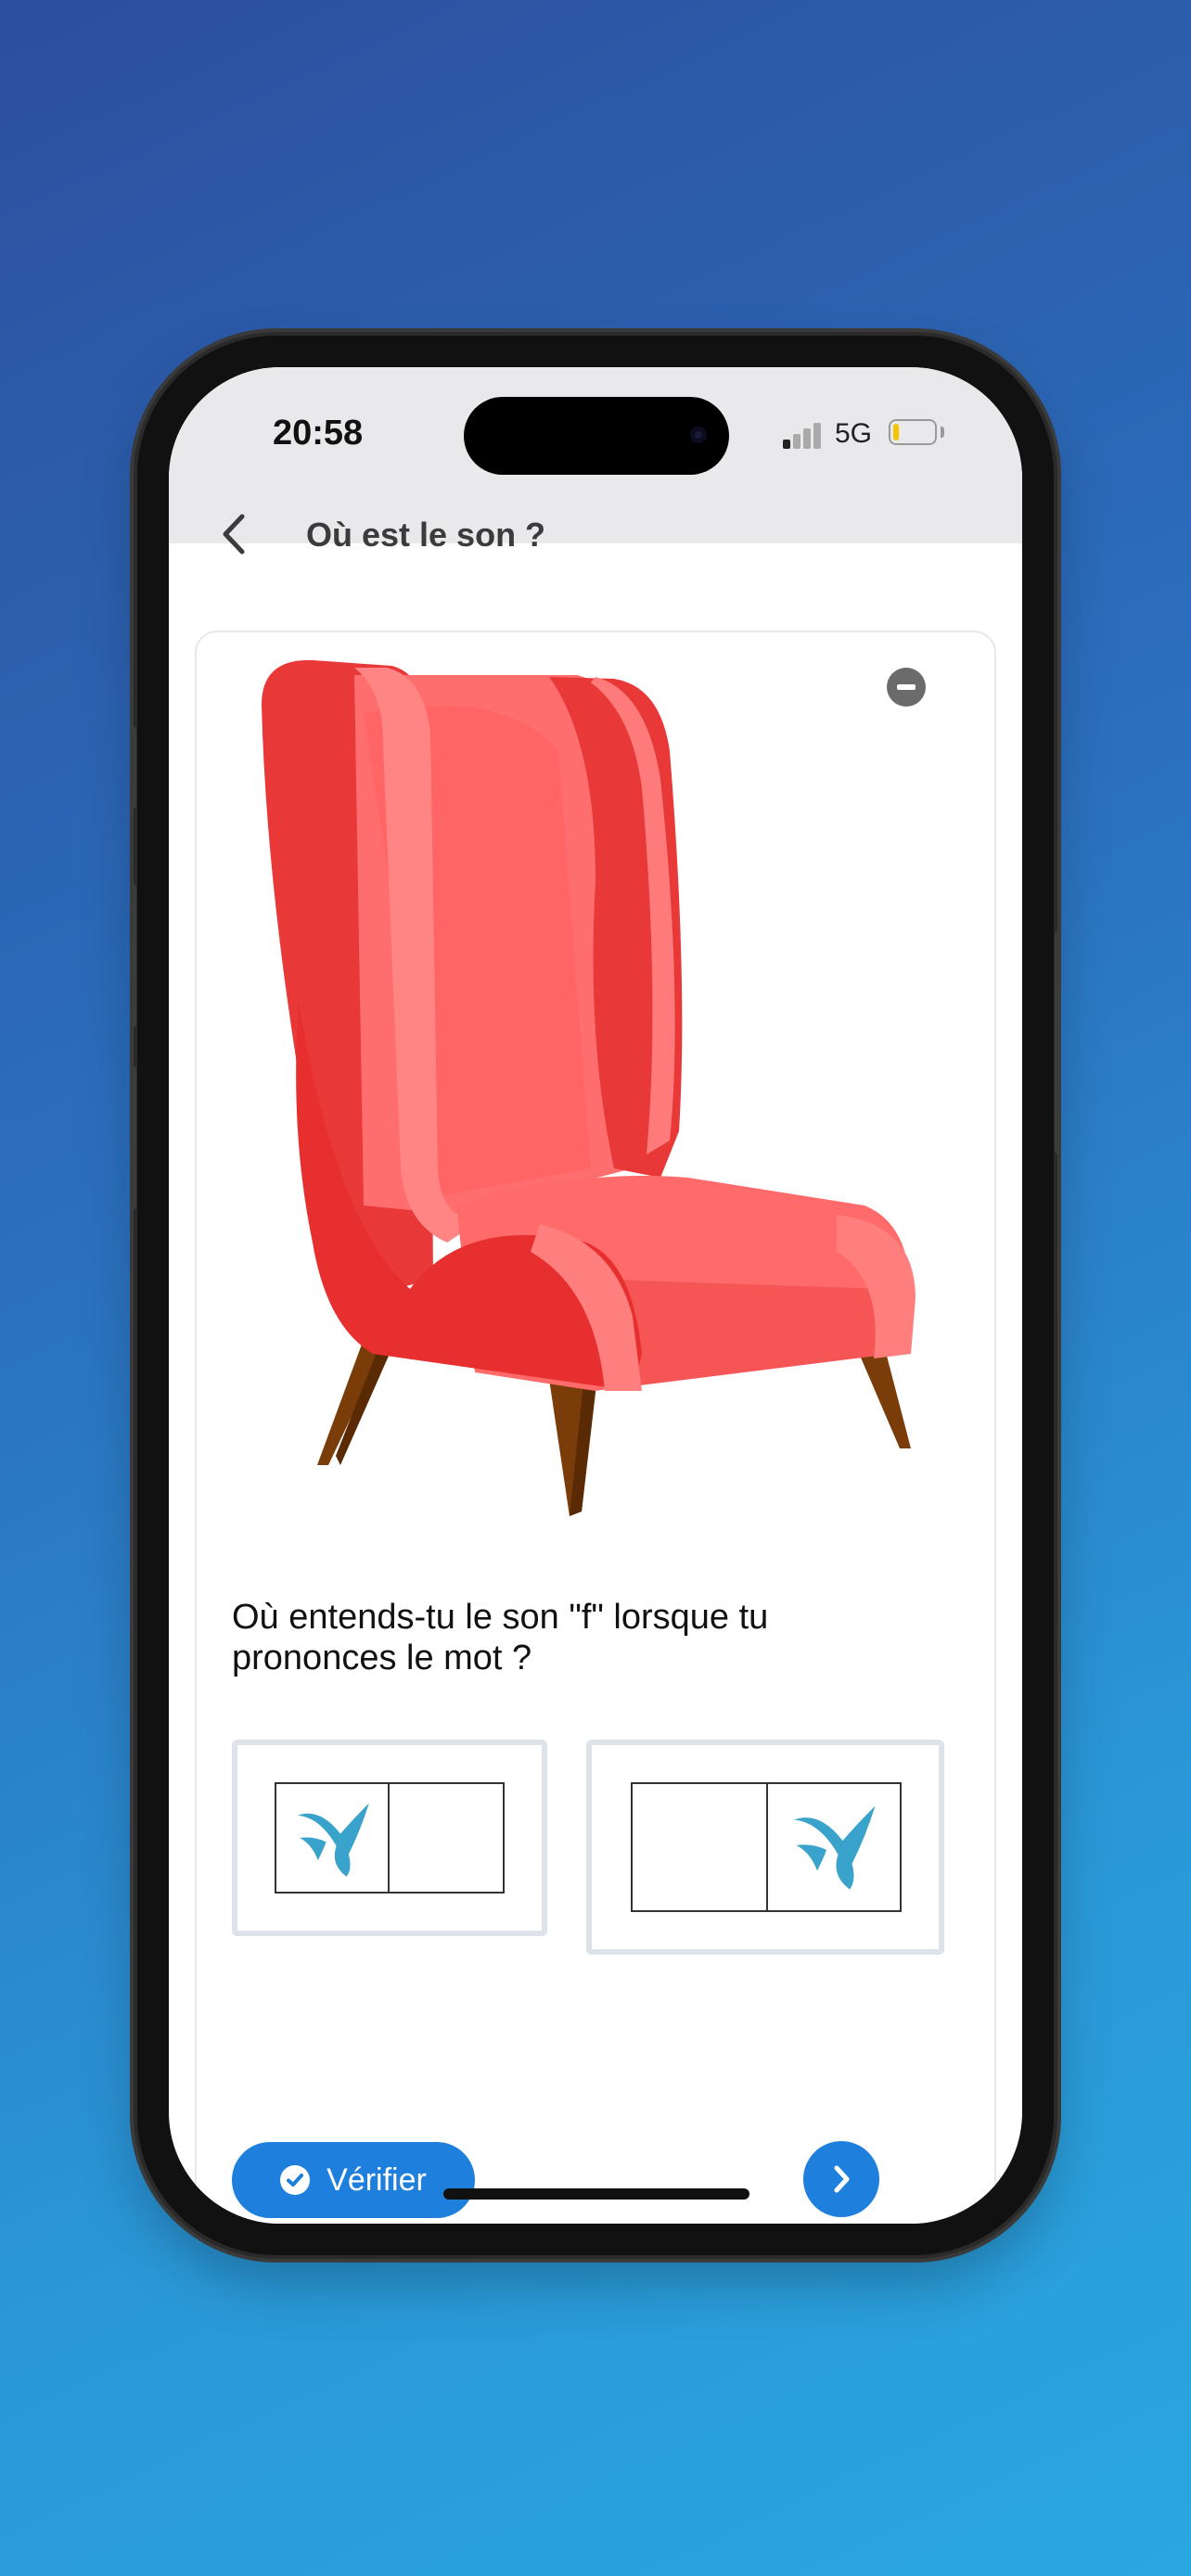 The image size is (1191, 2576). Describe the element at coordinates (803, 436) in the screenshot. I see `signal-icon` at that location.